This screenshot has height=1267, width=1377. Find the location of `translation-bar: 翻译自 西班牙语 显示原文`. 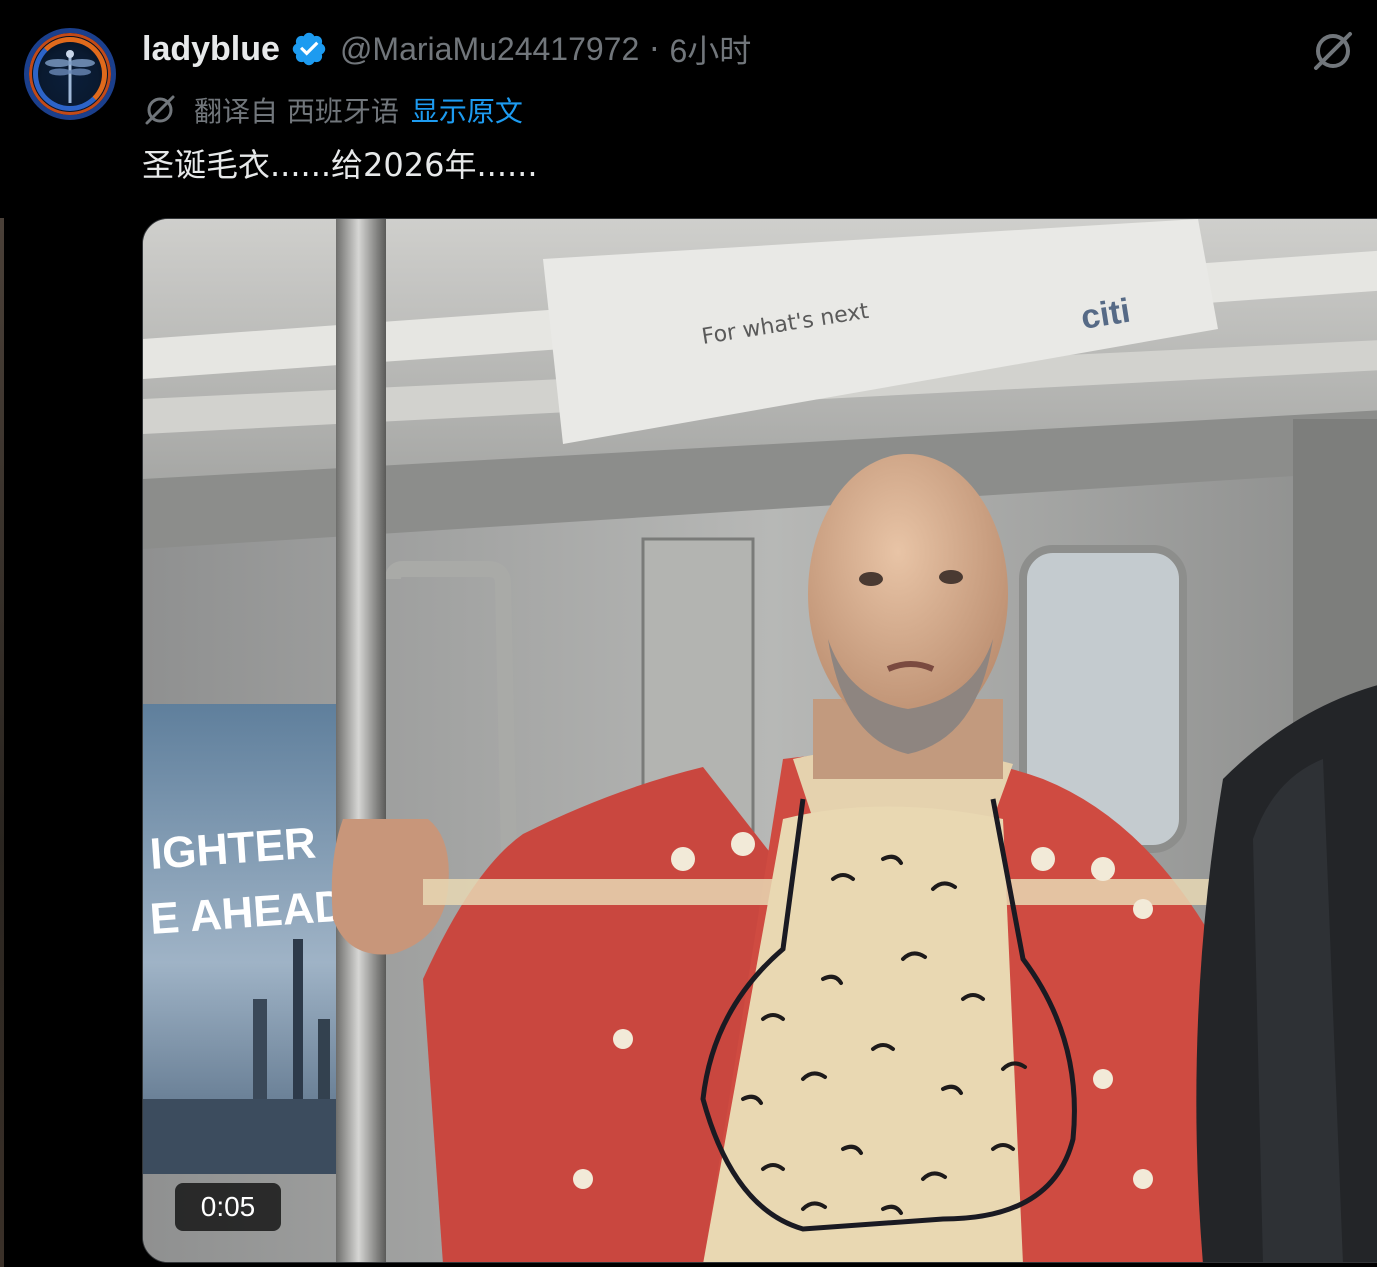

translation-bar: 翻译自 西班牙语 显示原文 is located at coordinates (332, 110).